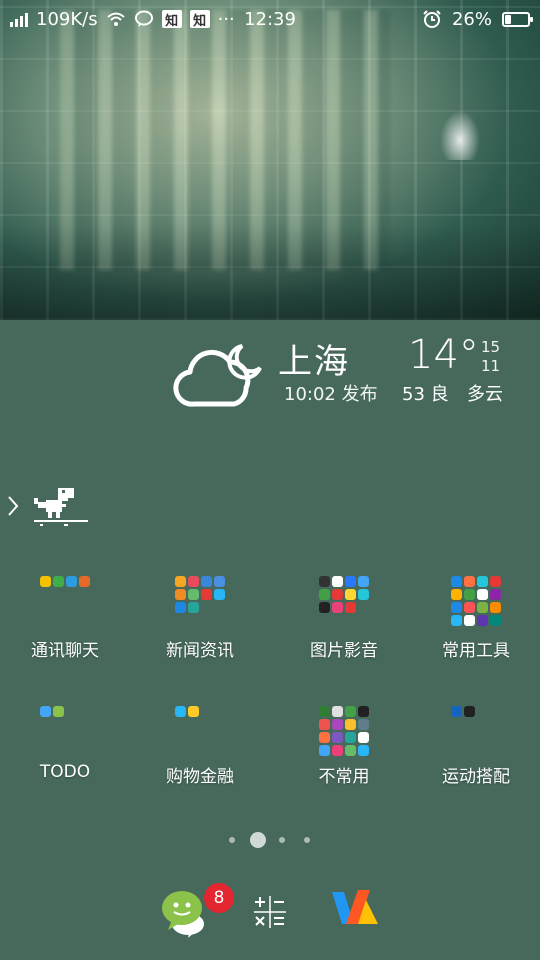 The height and width of the screenshot is (960, 540). Describe the element at coordinates (65, 651) in the screenshot. I see `folder-label: 通讯聊天` at that location.